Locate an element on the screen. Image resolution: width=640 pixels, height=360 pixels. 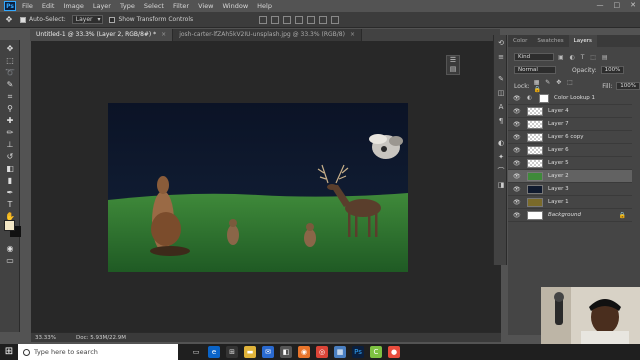
align-left-icon is located at coordinates (263, 19).